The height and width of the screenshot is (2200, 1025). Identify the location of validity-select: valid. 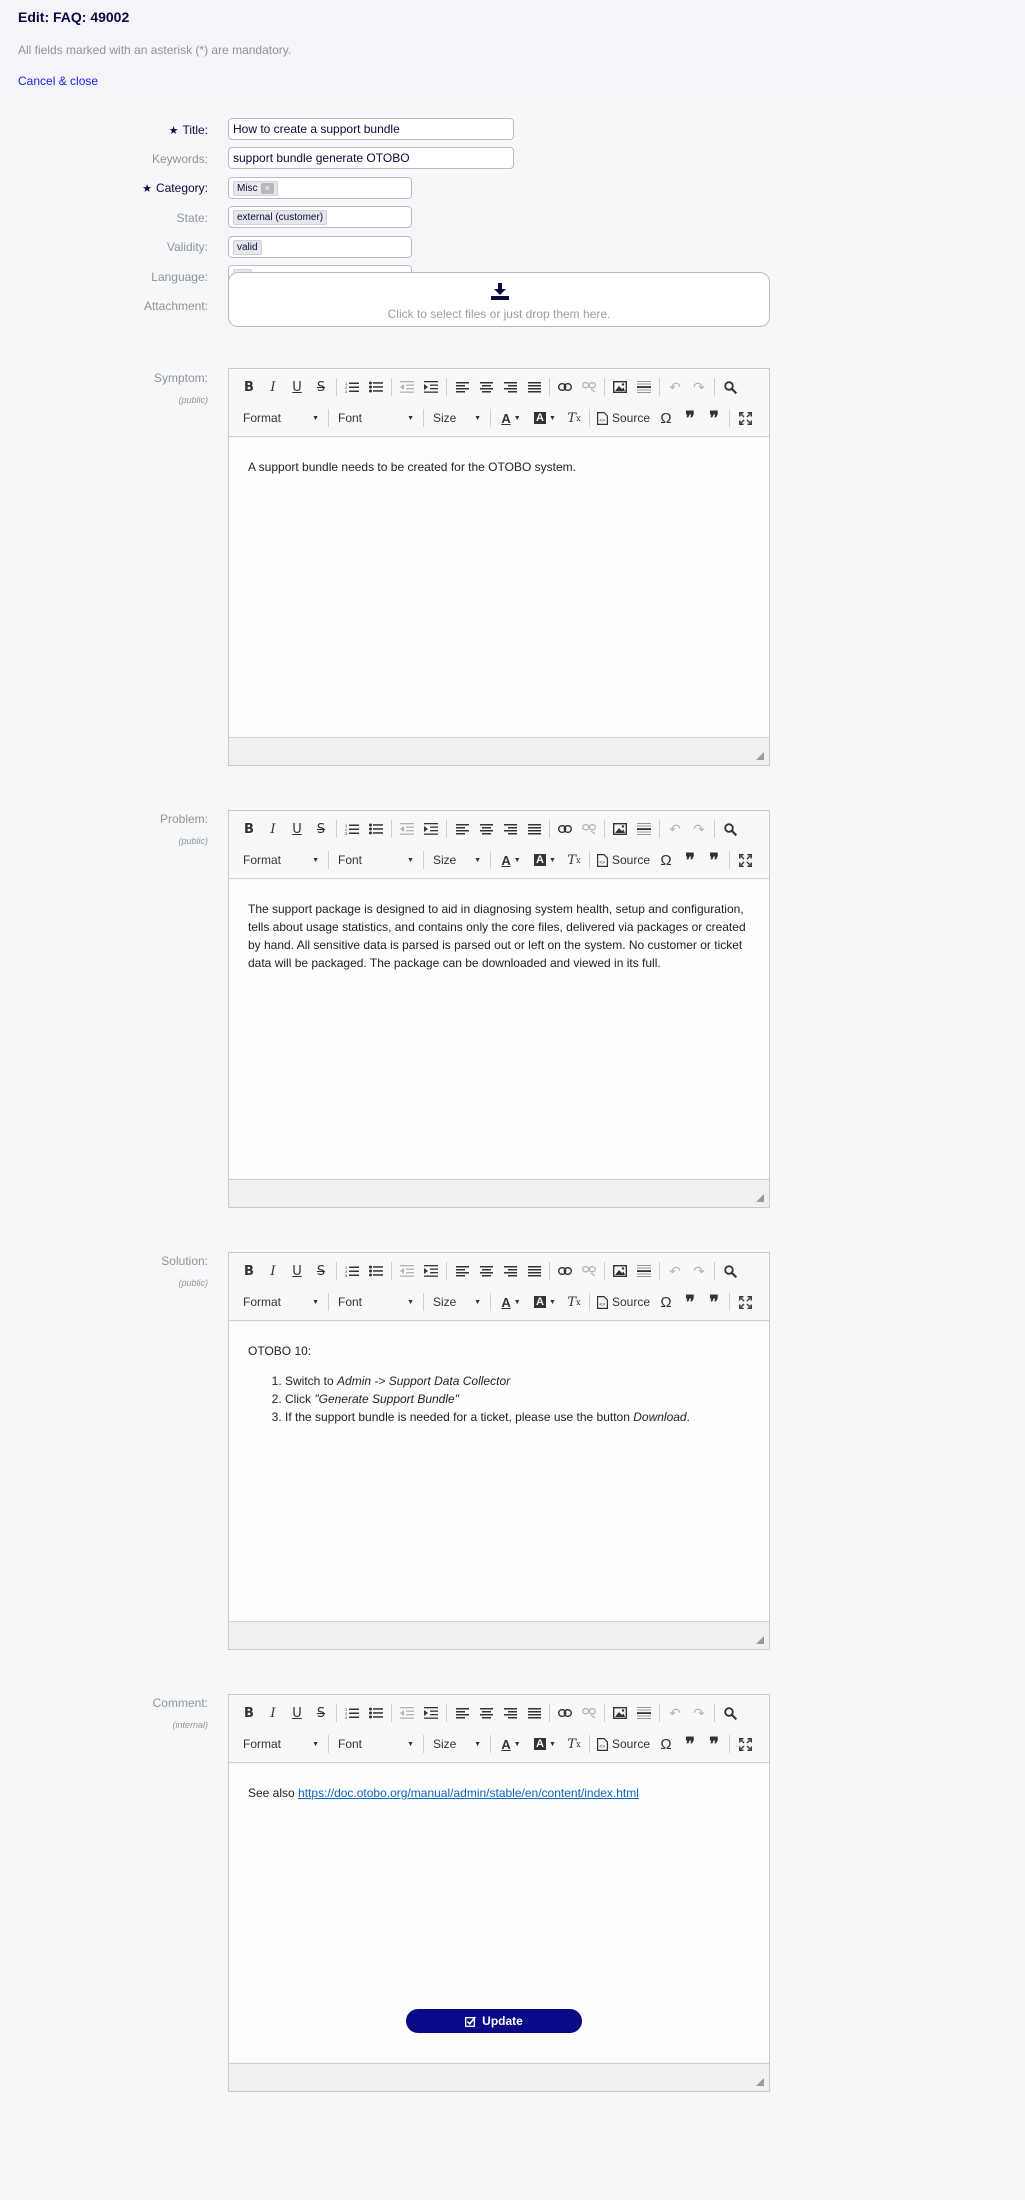
(320, 247).